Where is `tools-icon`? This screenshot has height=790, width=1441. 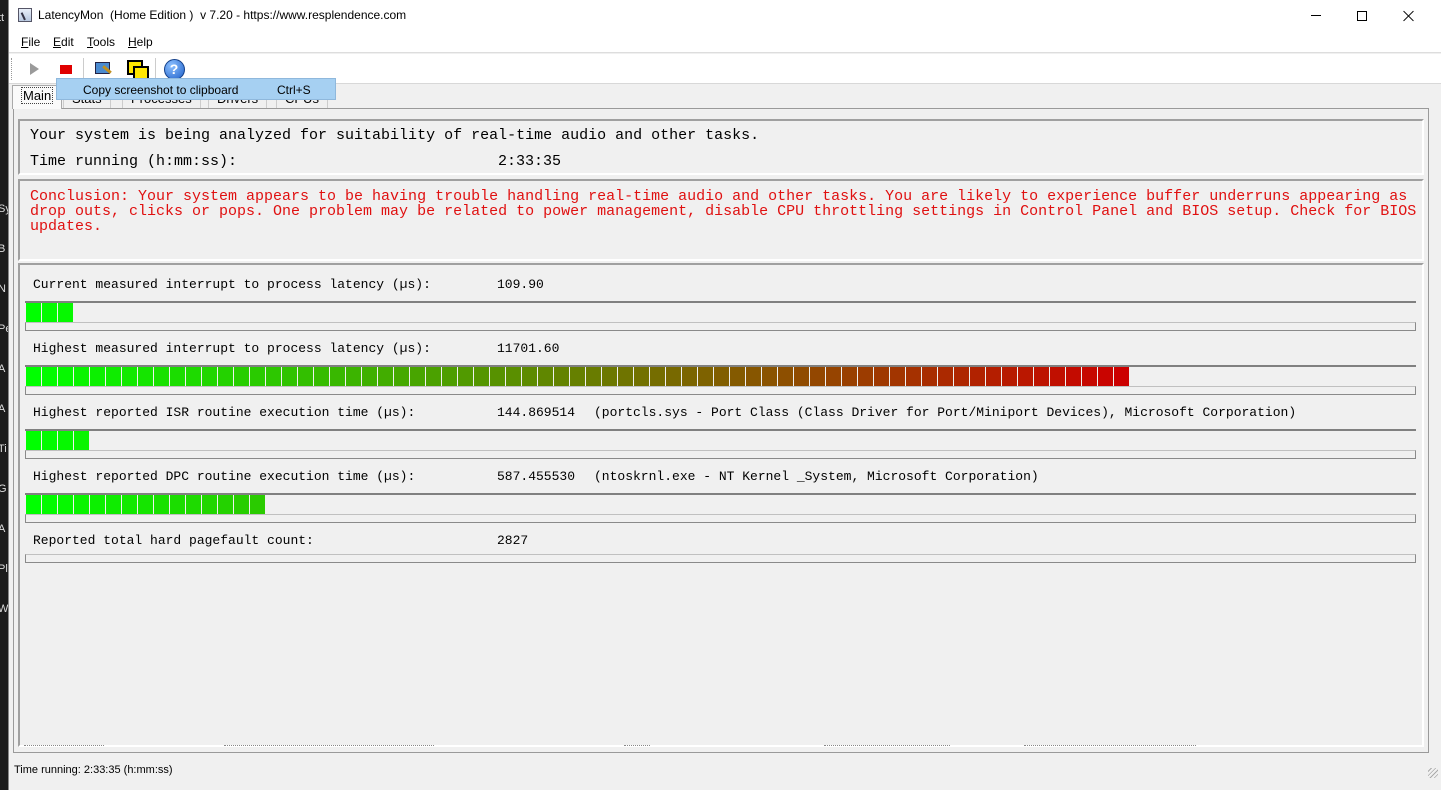 tools-icon is located at coordinates (103, 69).